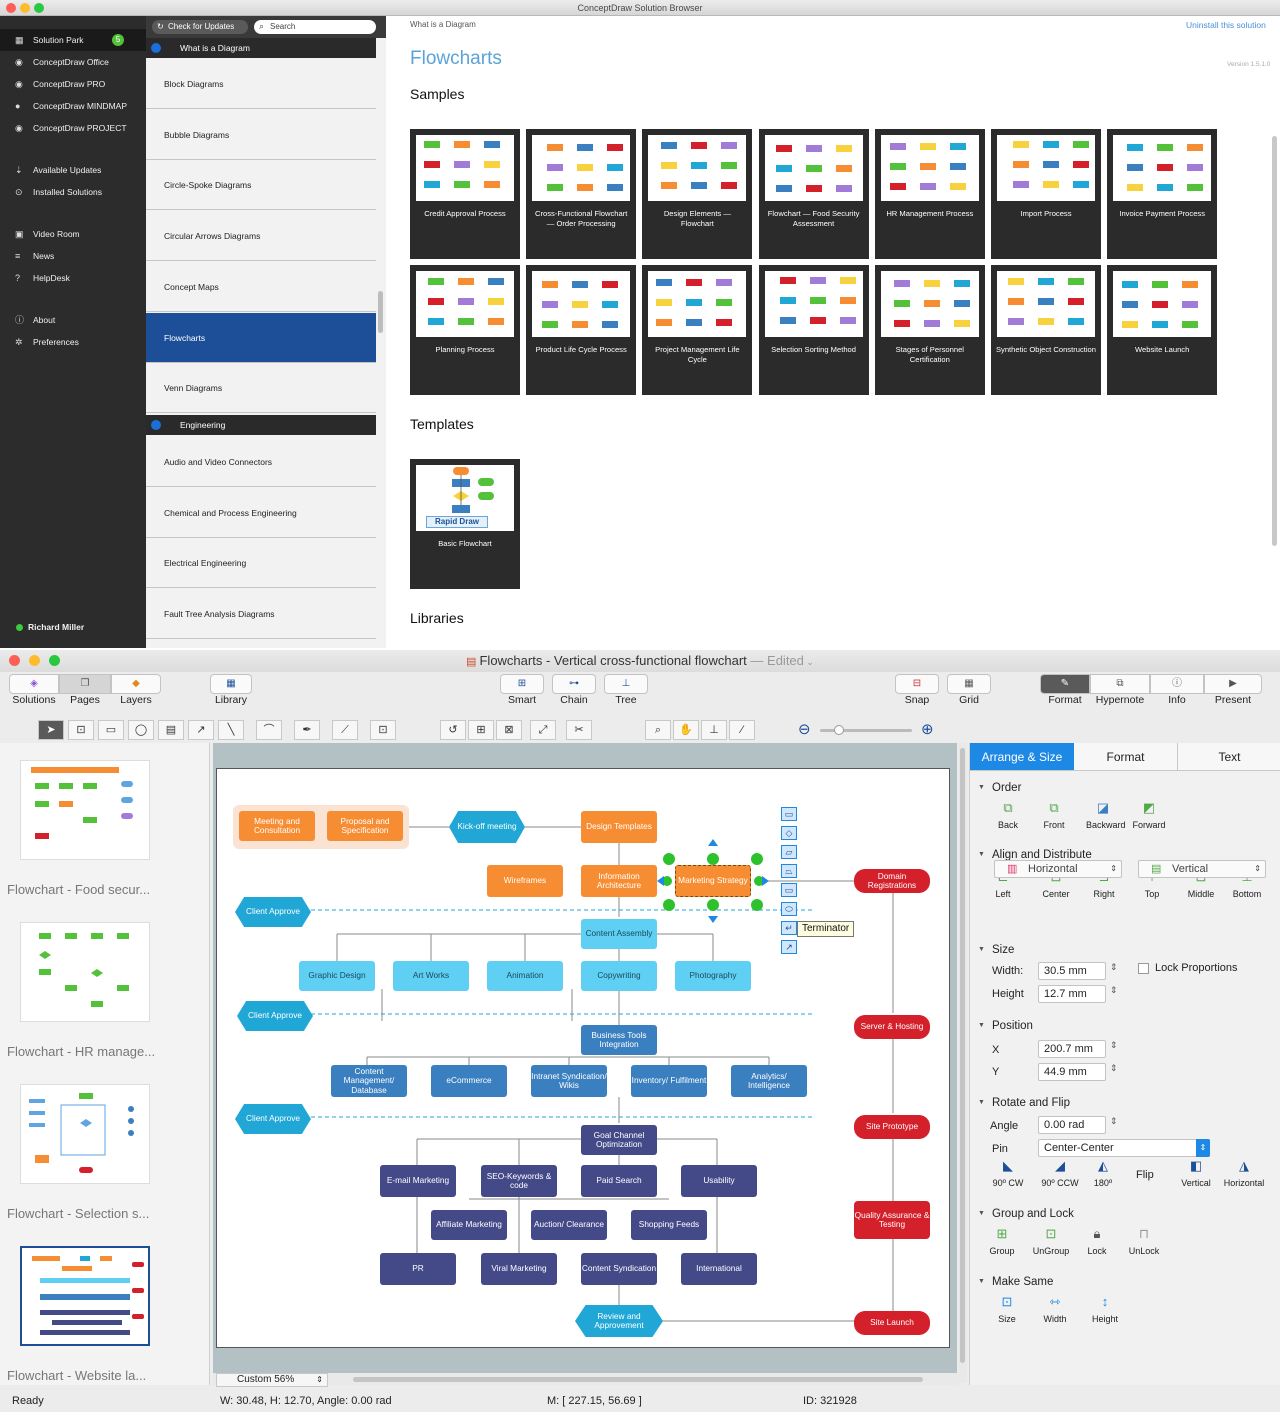 Image resolution: width=1280 pixels, height=1412 pixels. Describe the element at coordinates (892, 1127) in the screenshot. I see `node-site-prototype: Site Prototype` at that location.